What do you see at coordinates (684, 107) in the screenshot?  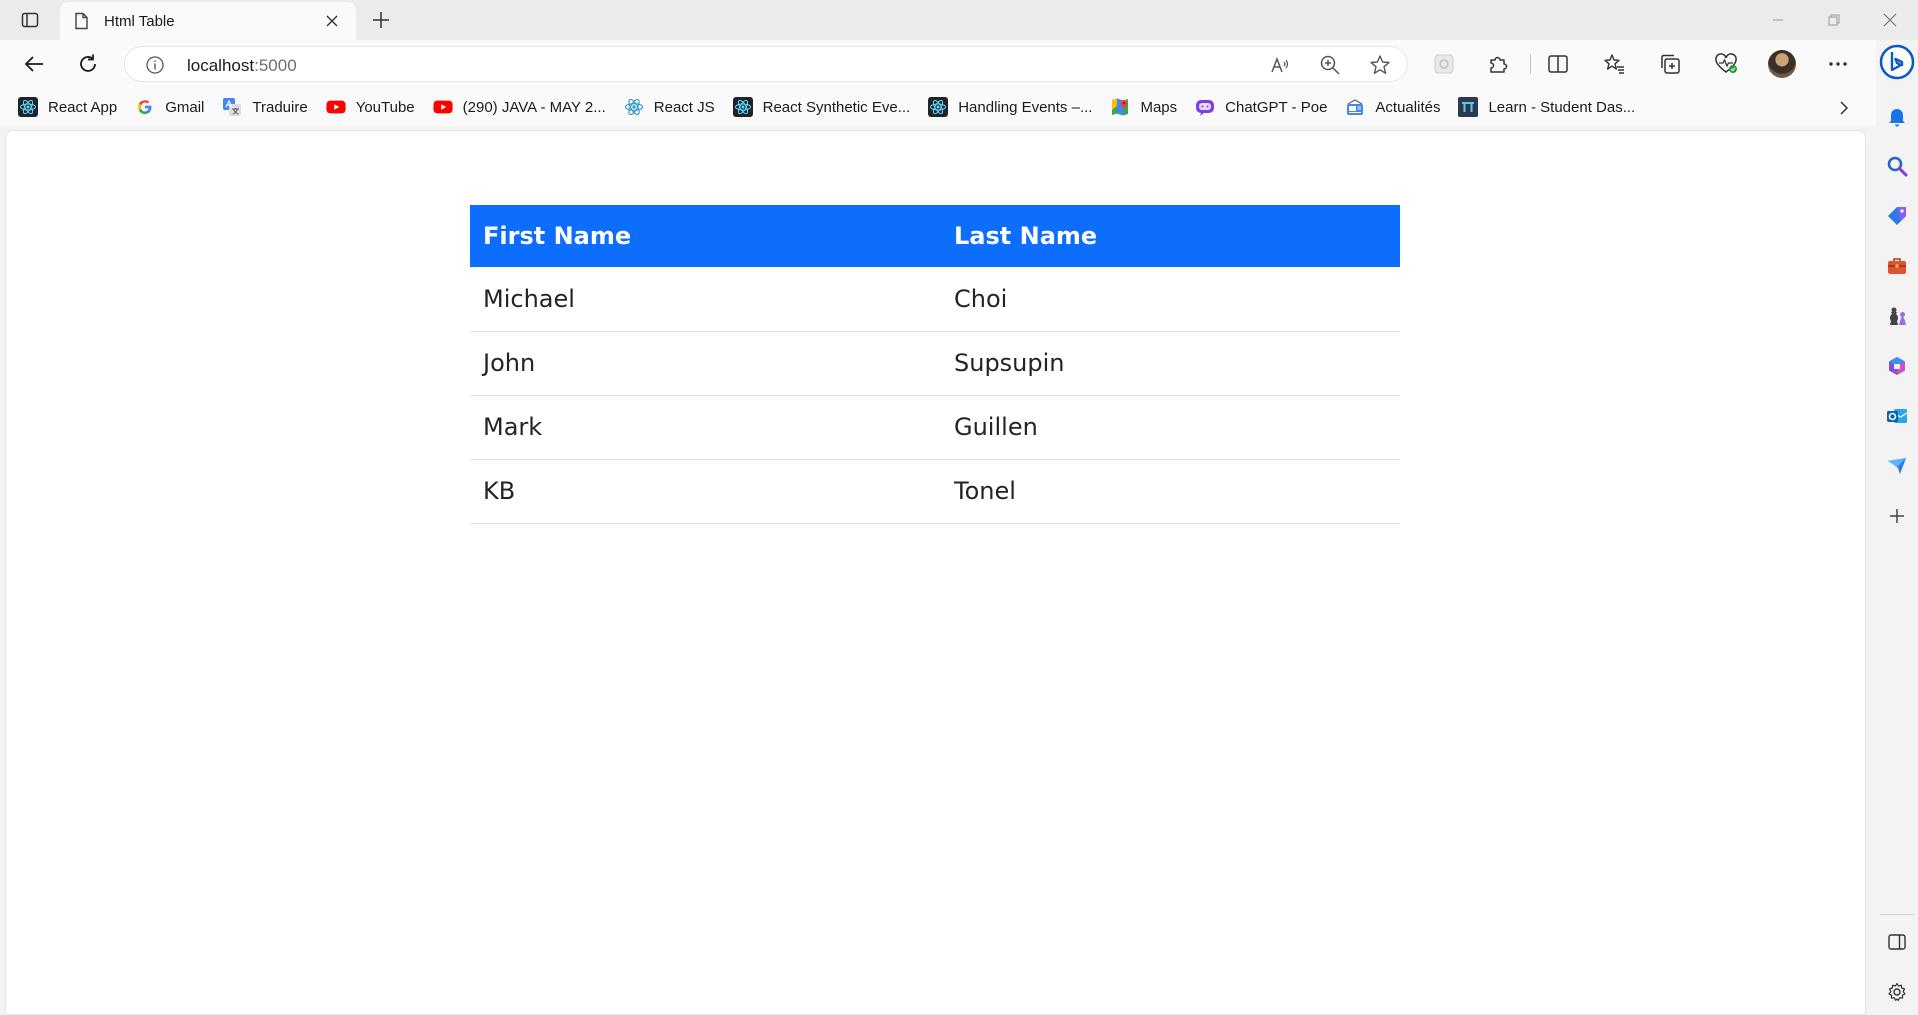 I see `bookmark-label: React JS` at bounding box center [684, 107].